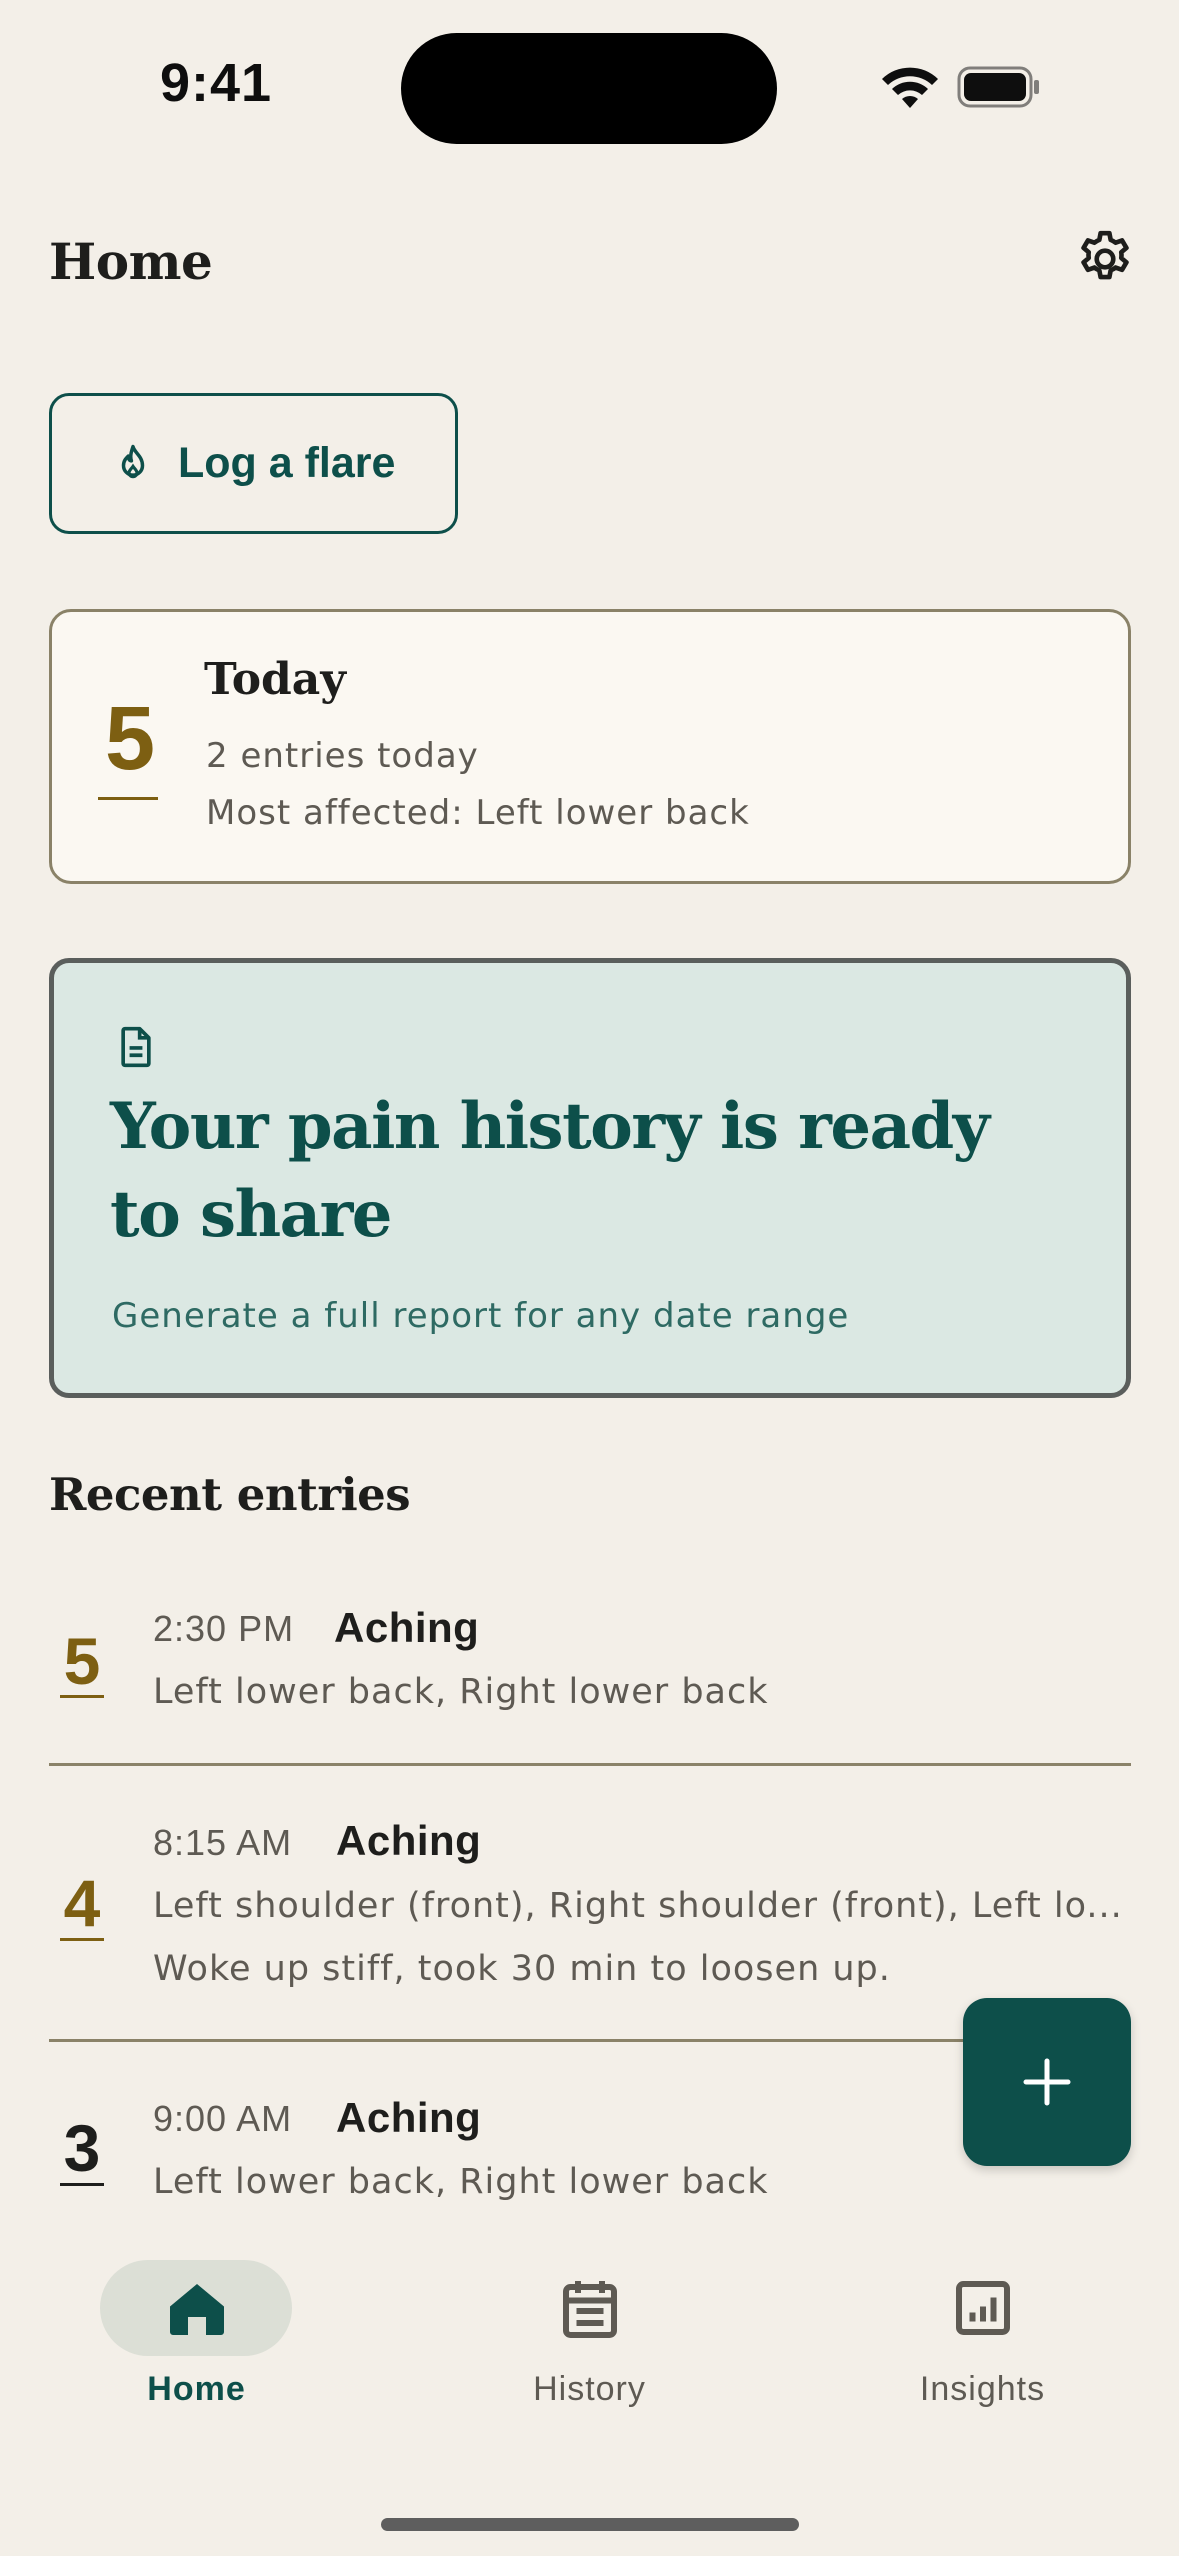 This screenshot has width=1179, height=2556. Describe the element at coordinates (82, 2148) in the screenshot. I see `entry-pain-score: 3` at that location.